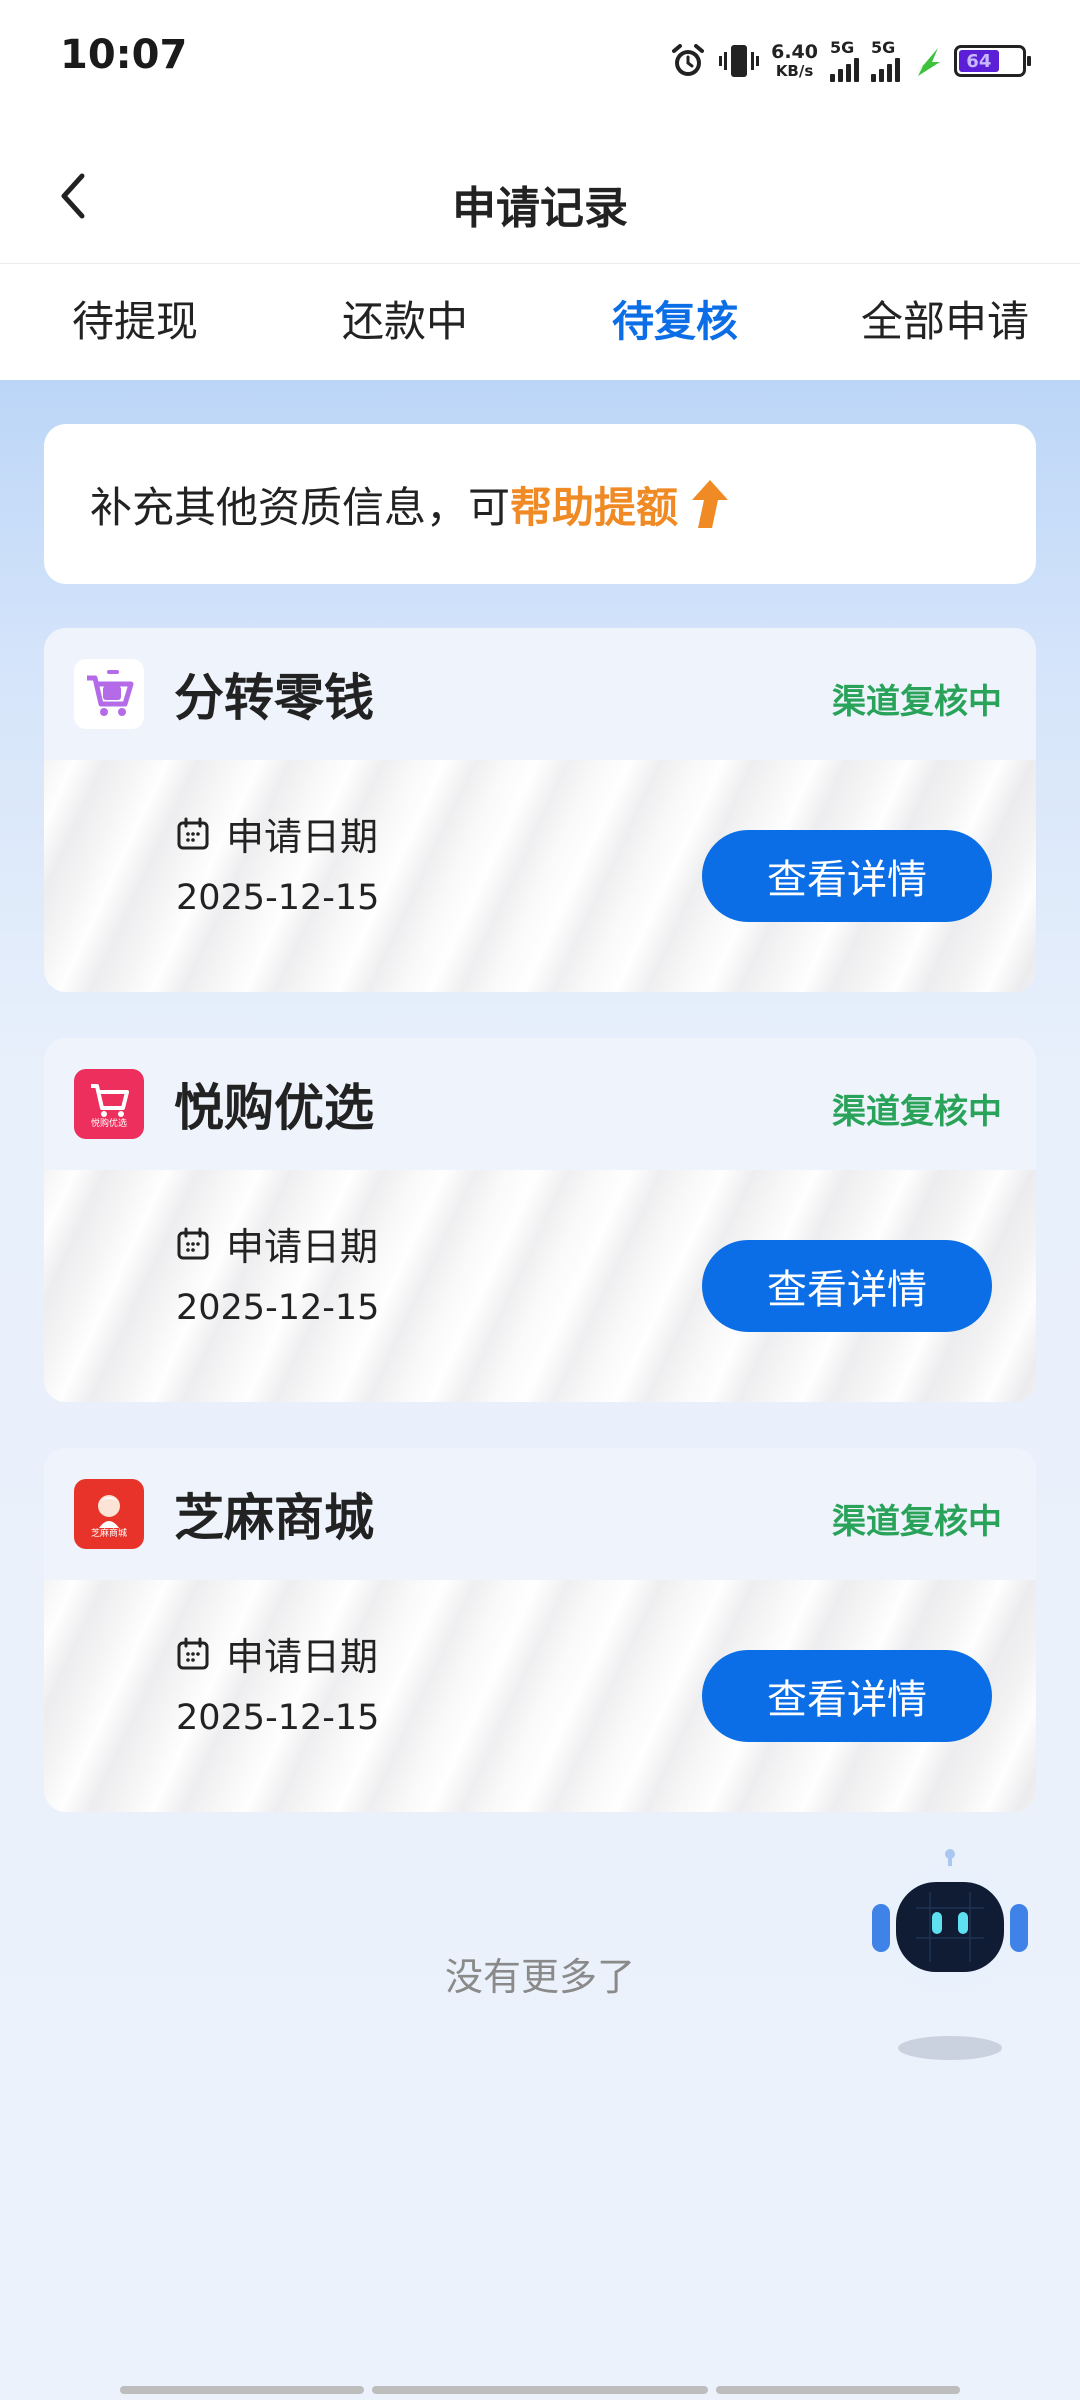  What do you see at coordinates (124, 55) in the screenshot?
I see `status-time: 10:07` at bounding box center [124, 55].